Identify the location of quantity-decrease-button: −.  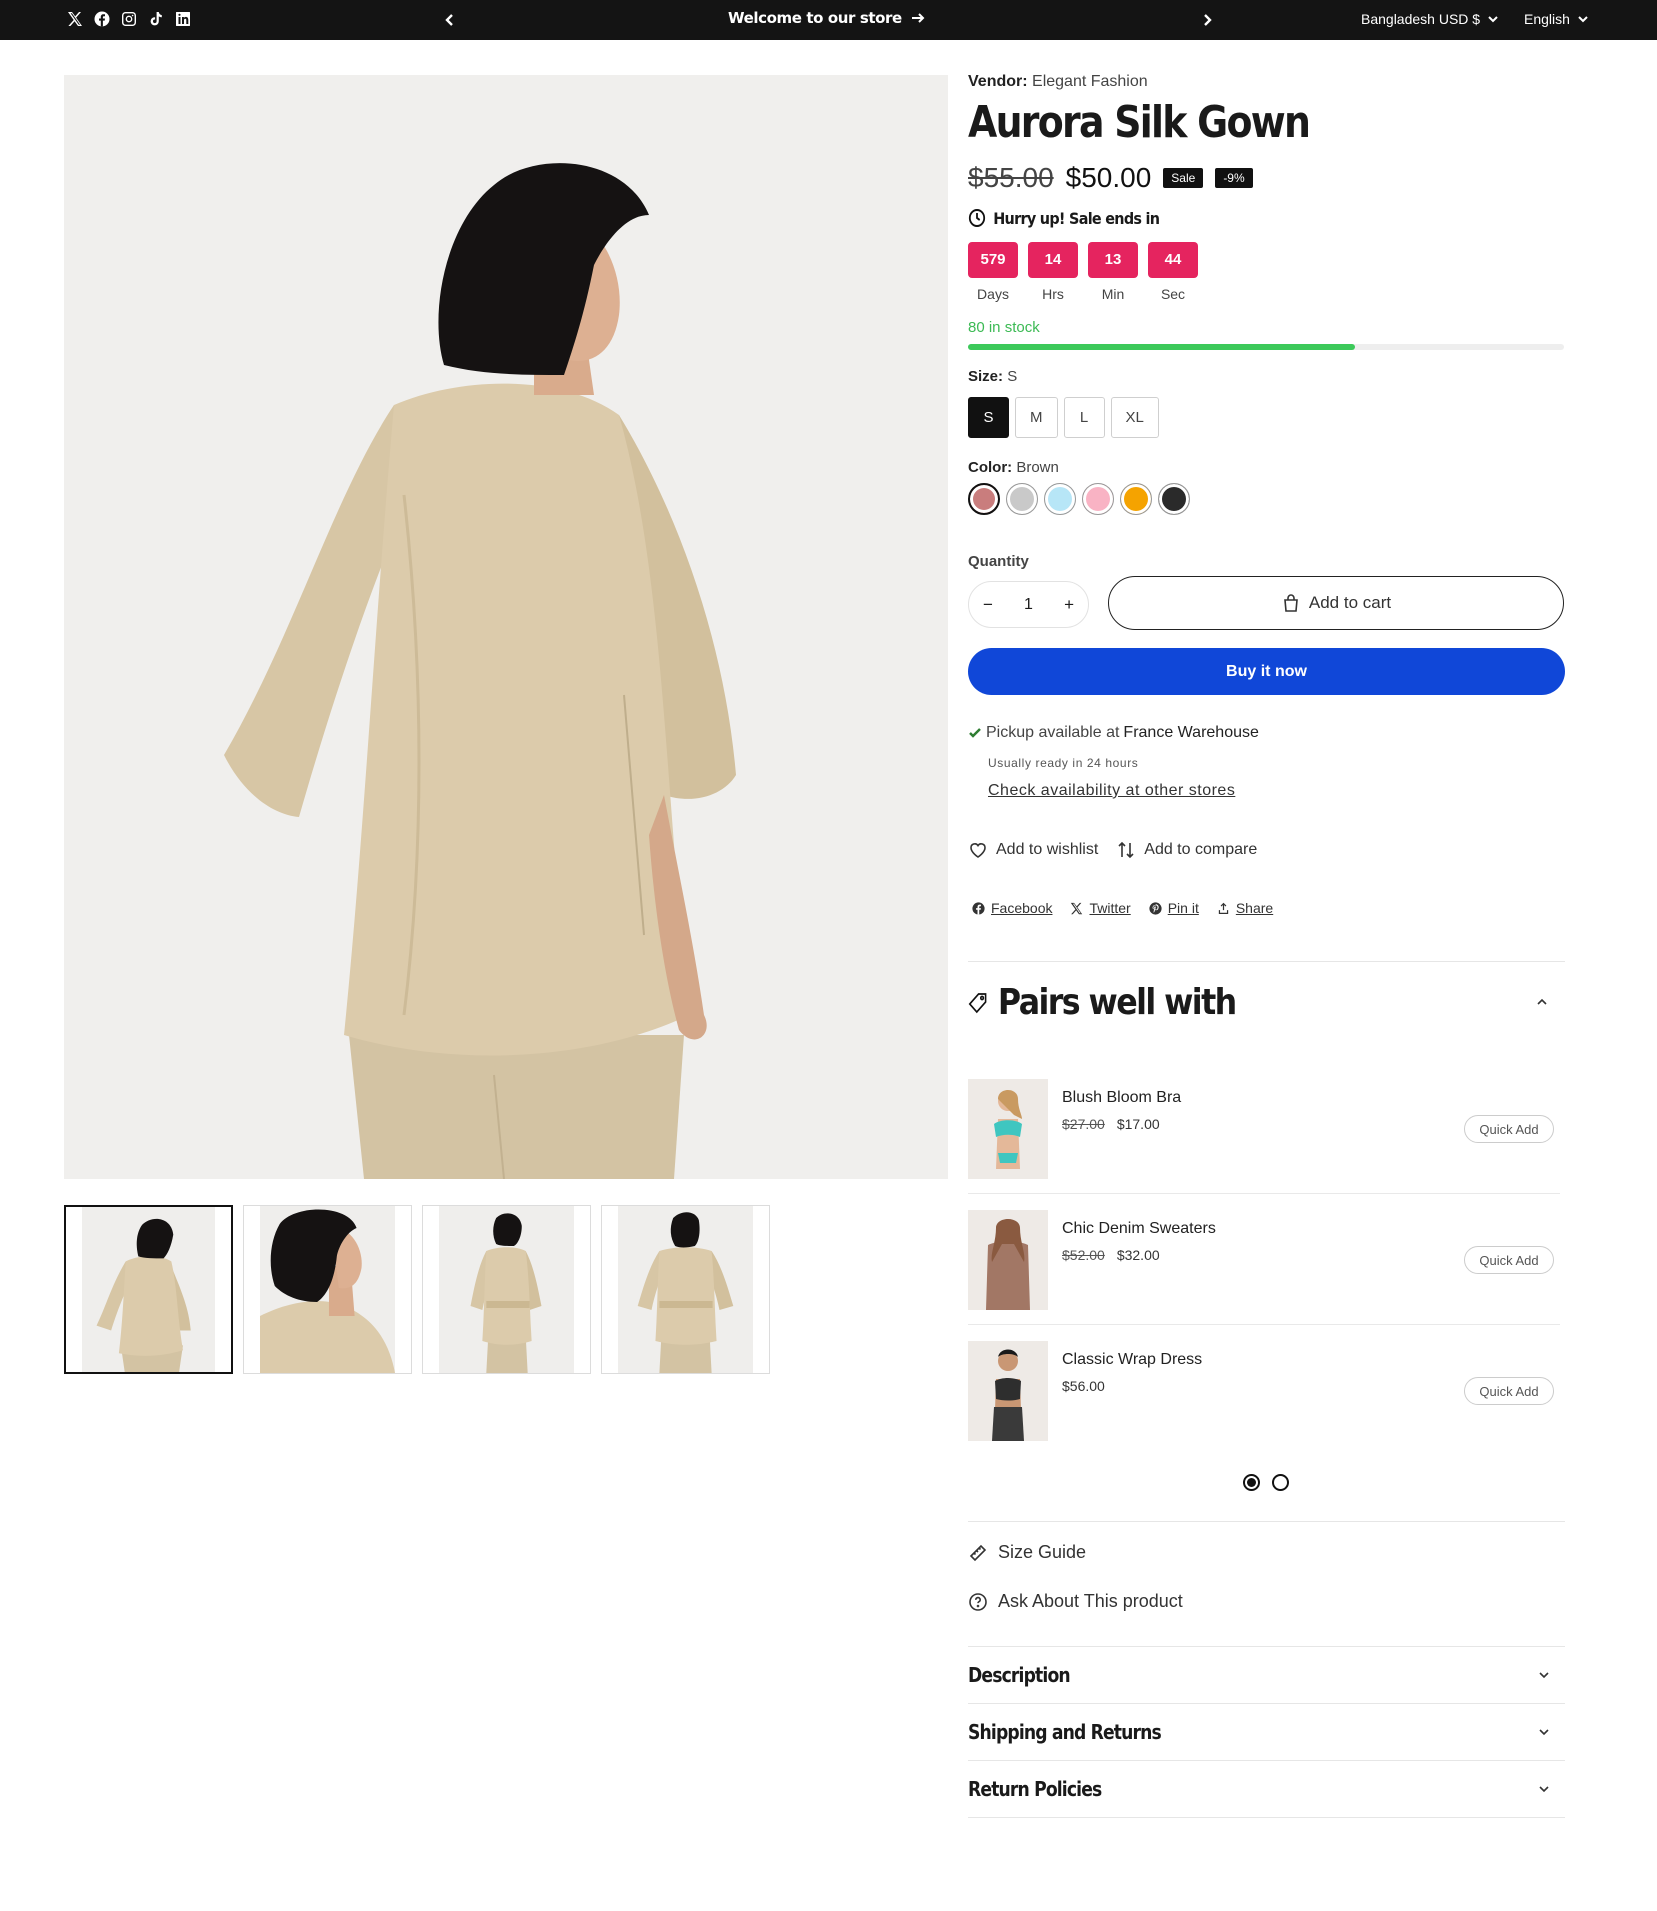
(988, 605).